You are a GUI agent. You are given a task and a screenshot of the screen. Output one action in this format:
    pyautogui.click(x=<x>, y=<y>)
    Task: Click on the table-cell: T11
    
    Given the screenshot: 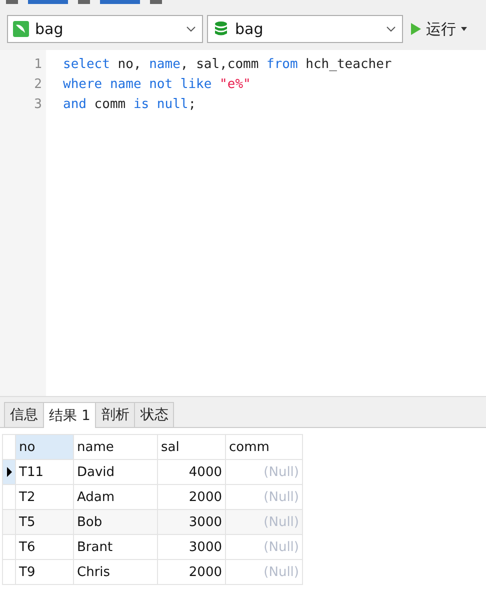 What is the action you would take?
    pyautogui.click(x=45, y=472)
    